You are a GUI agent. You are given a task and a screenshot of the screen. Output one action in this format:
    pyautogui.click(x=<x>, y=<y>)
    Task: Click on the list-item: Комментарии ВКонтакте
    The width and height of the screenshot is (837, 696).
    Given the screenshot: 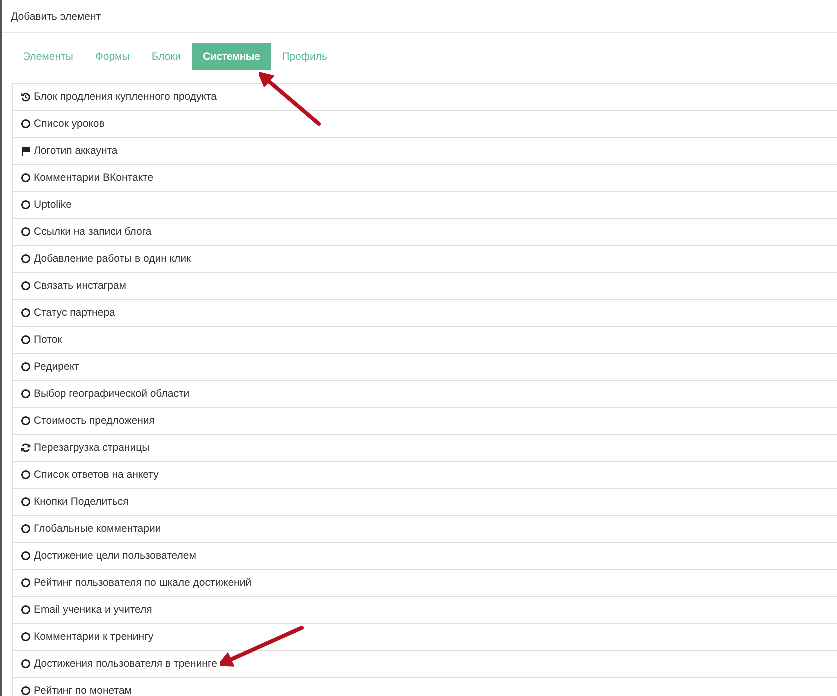 What is the action you would take?
    pyautogui.click(x=425, y=178)
    